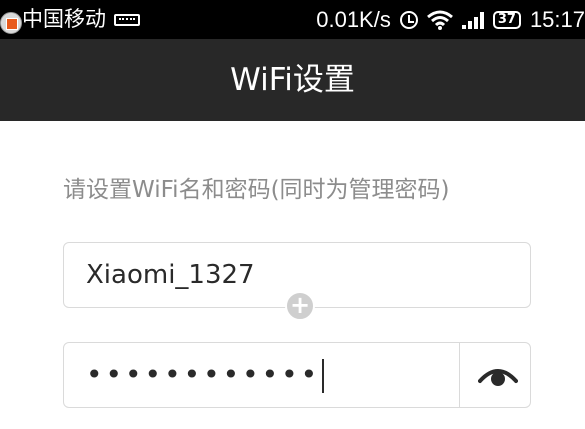 Image resolution: width=585 pixels, height=429 pixels. I want to click on app-badge-icon, so click(11, 23).